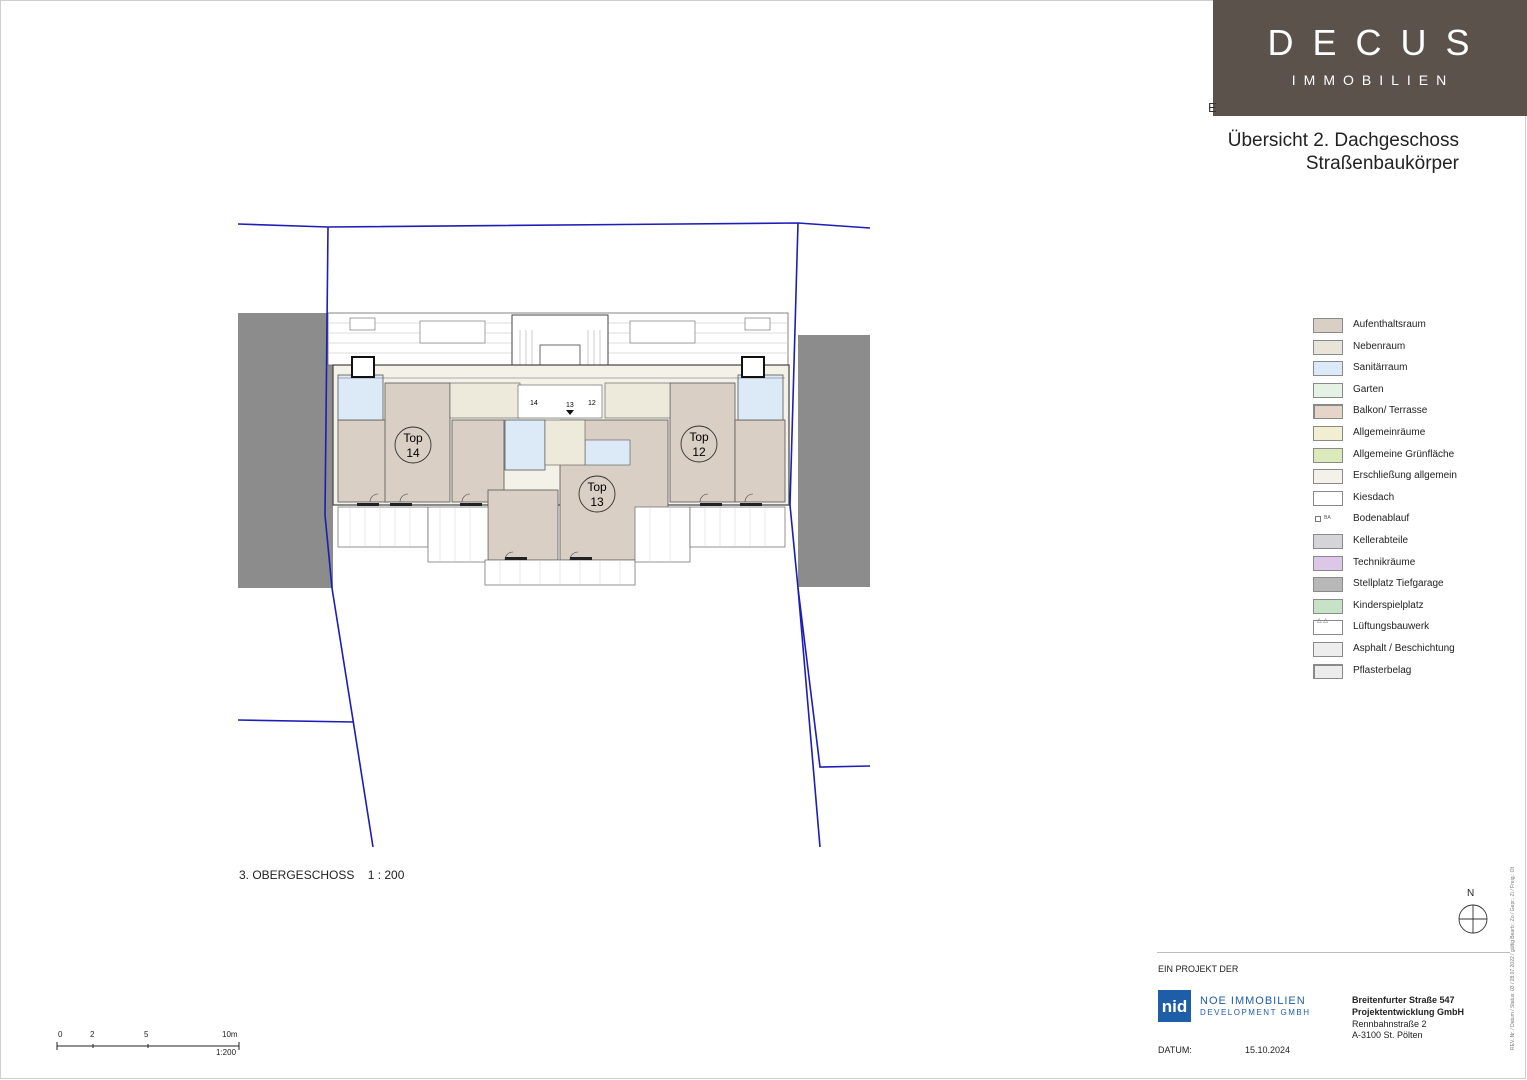 Image resolution: width=1527 pixels, height=1080 pixels. Describe the element at coordinates (60, 1034) in the screenshot. I see `scale-tick-0: 0` at that location.